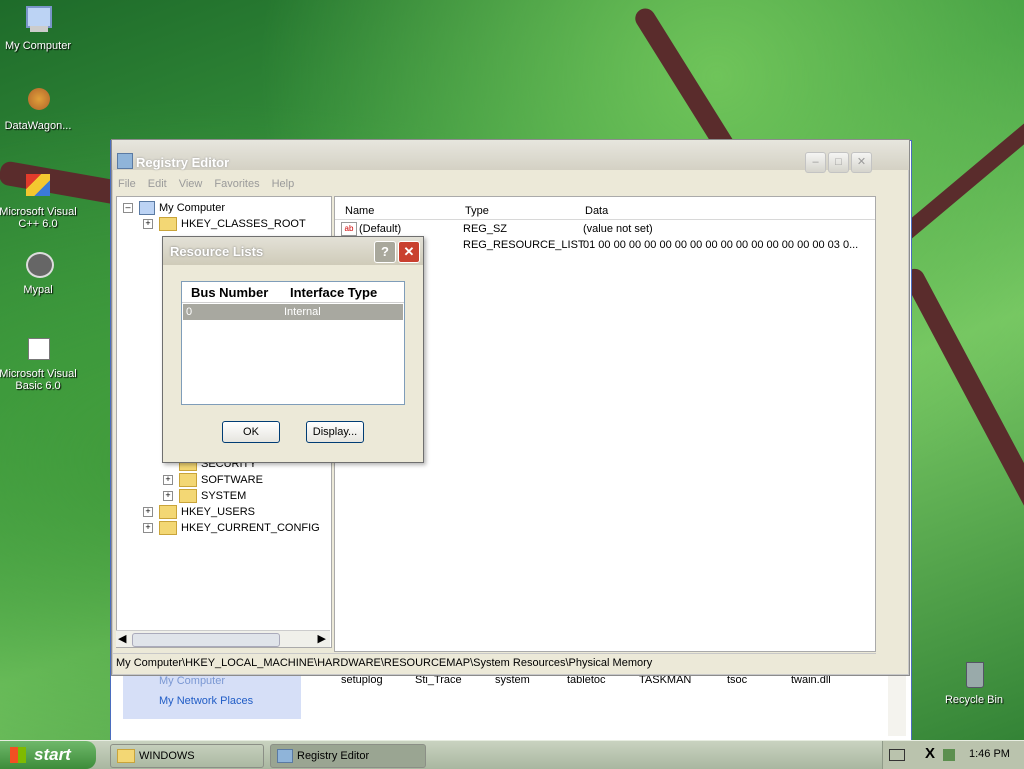  What do you see at coordinates (477, 211) in the screenshot?
I see `column-header-type: Type` at bounding box center [477, 211].